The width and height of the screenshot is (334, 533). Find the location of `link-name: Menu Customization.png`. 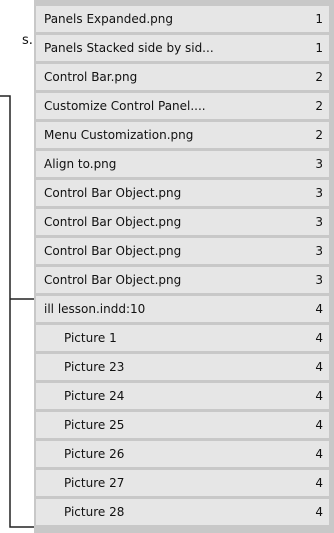

link-name: Menu Customization.png is located at coordinates (119, 135).